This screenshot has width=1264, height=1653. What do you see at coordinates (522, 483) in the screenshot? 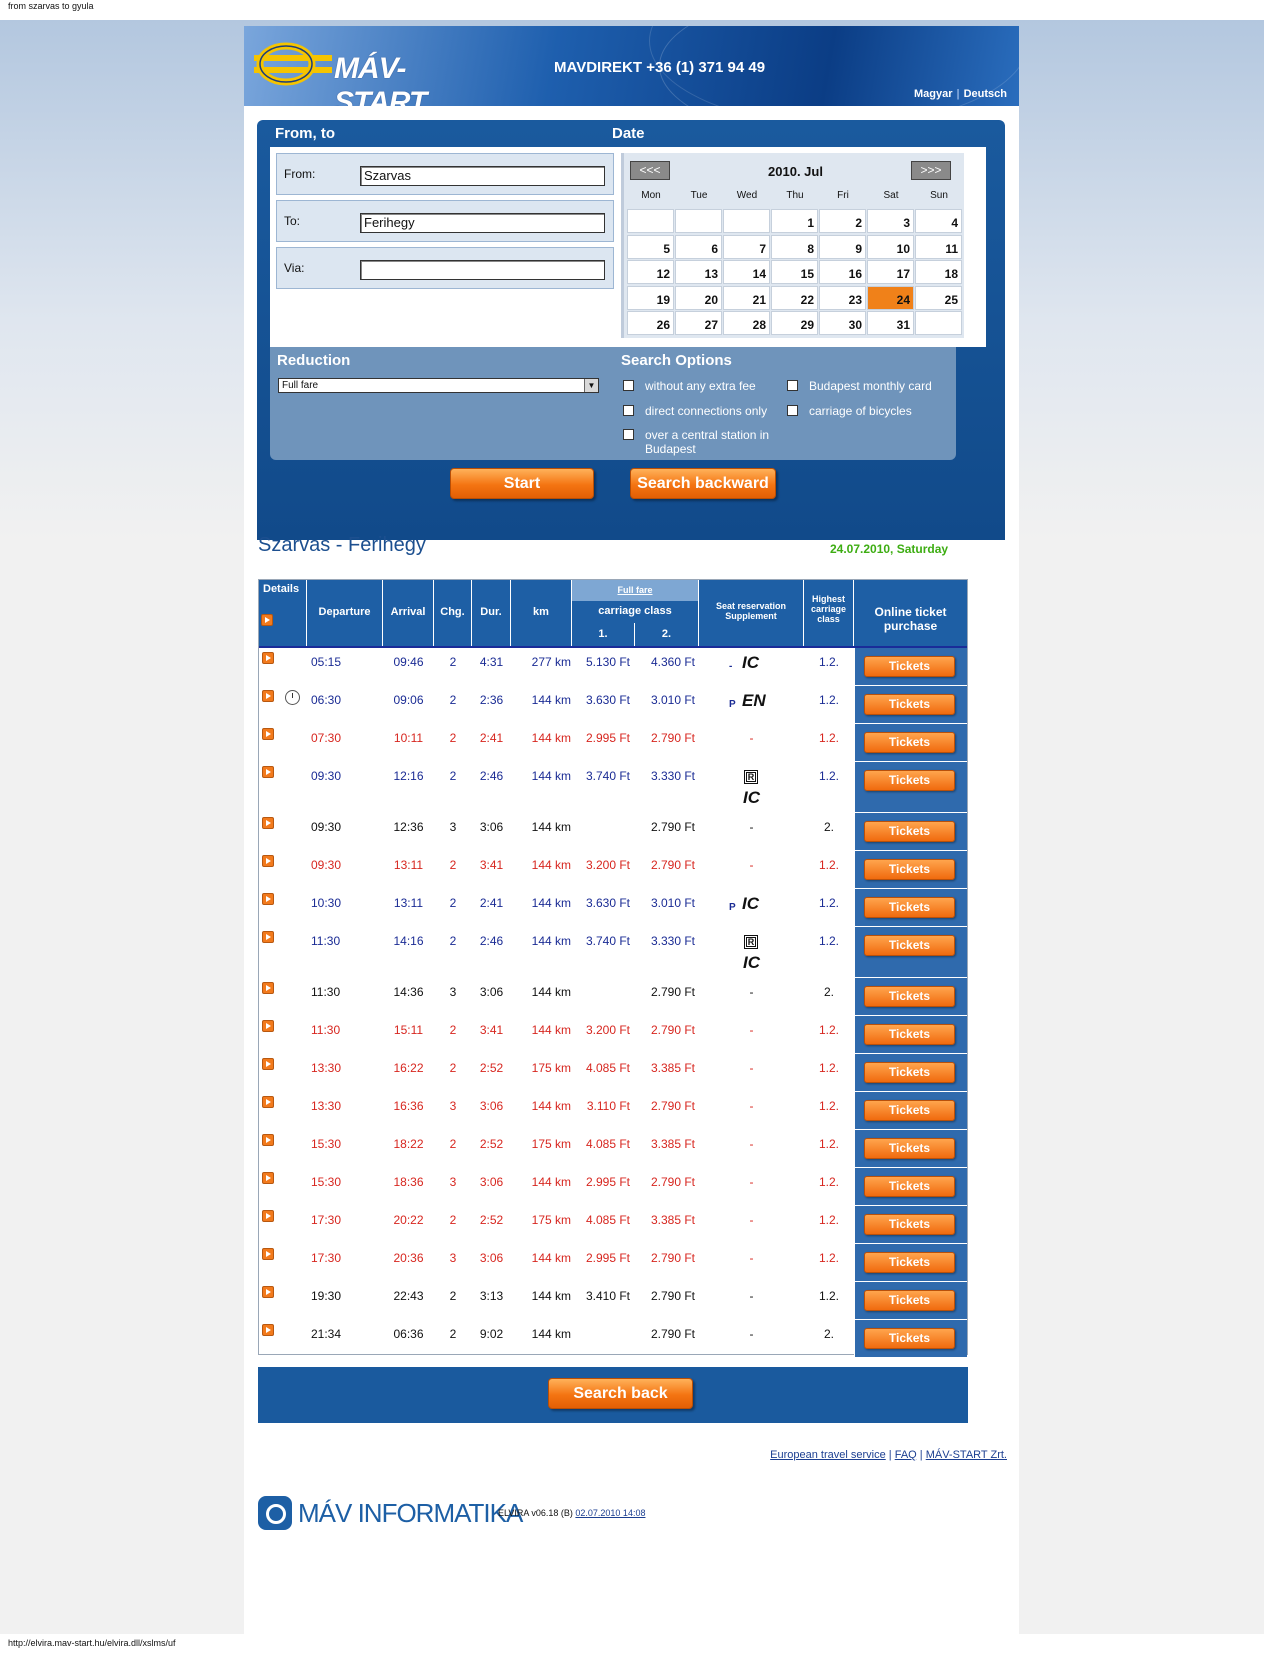
I see `start-button: Start` at bounding box center [522, 483].